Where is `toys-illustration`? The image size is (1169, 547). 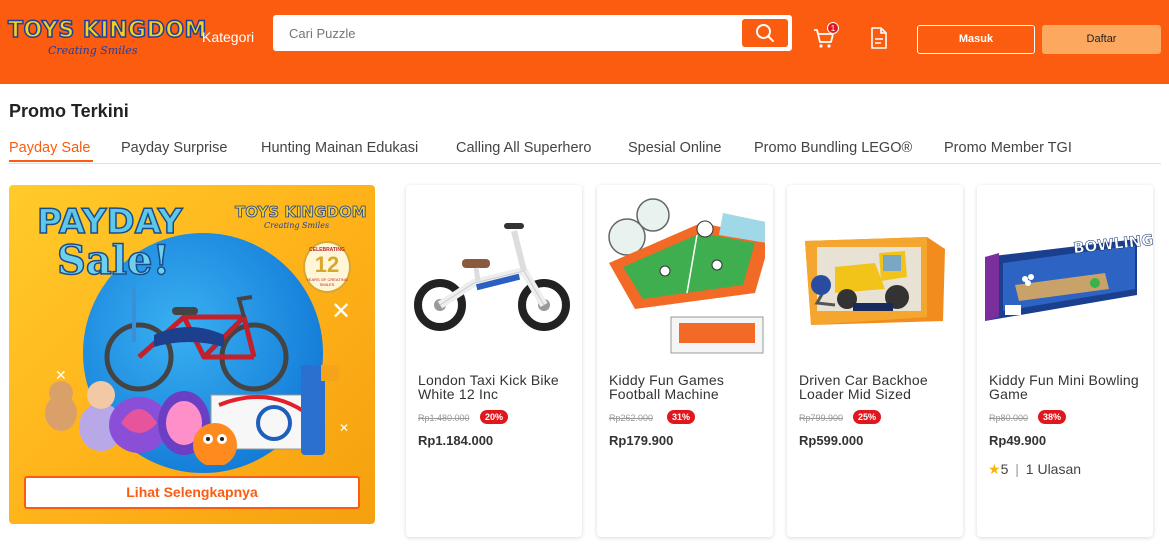 toys-illustration is located at coordinates (192, 415).